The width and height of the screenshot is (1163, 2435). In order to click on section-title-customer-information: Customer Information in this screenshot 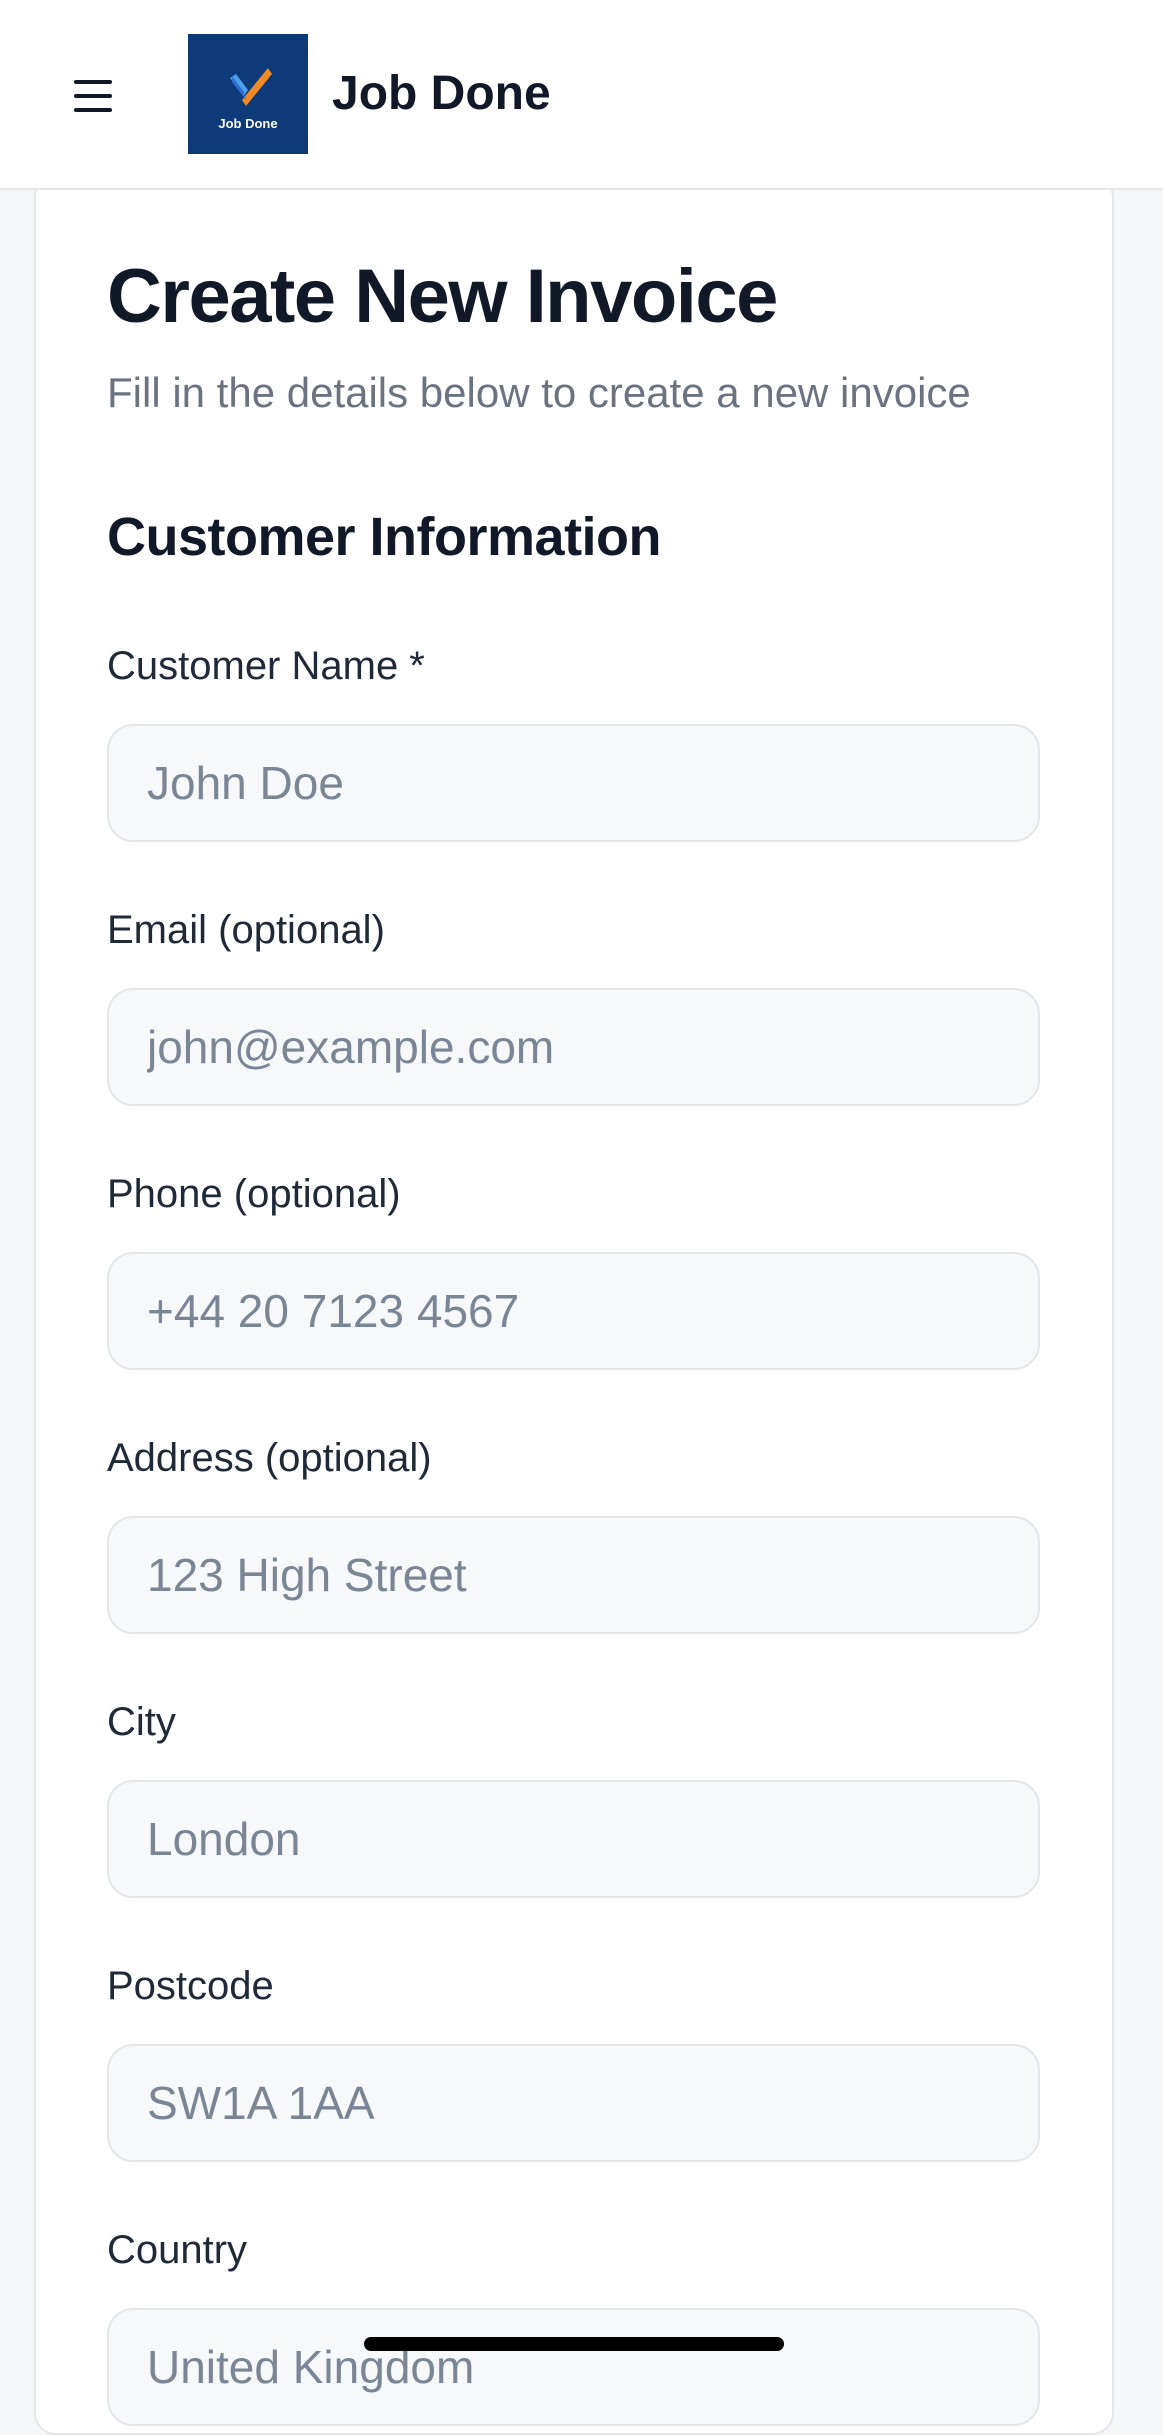, I will do `click(384, 537)`.